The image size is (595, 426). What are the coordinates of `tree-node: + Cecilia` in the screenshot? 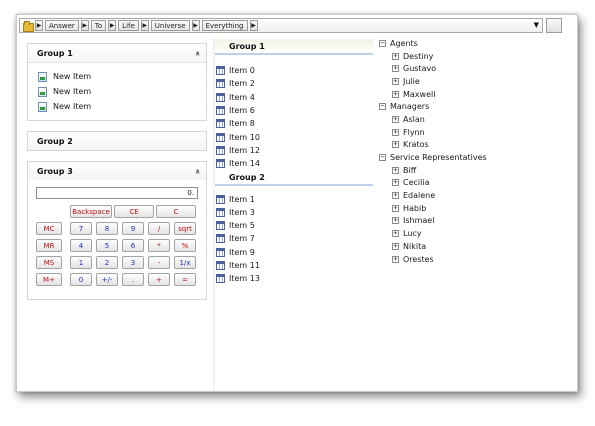 It's located at (474, 183).